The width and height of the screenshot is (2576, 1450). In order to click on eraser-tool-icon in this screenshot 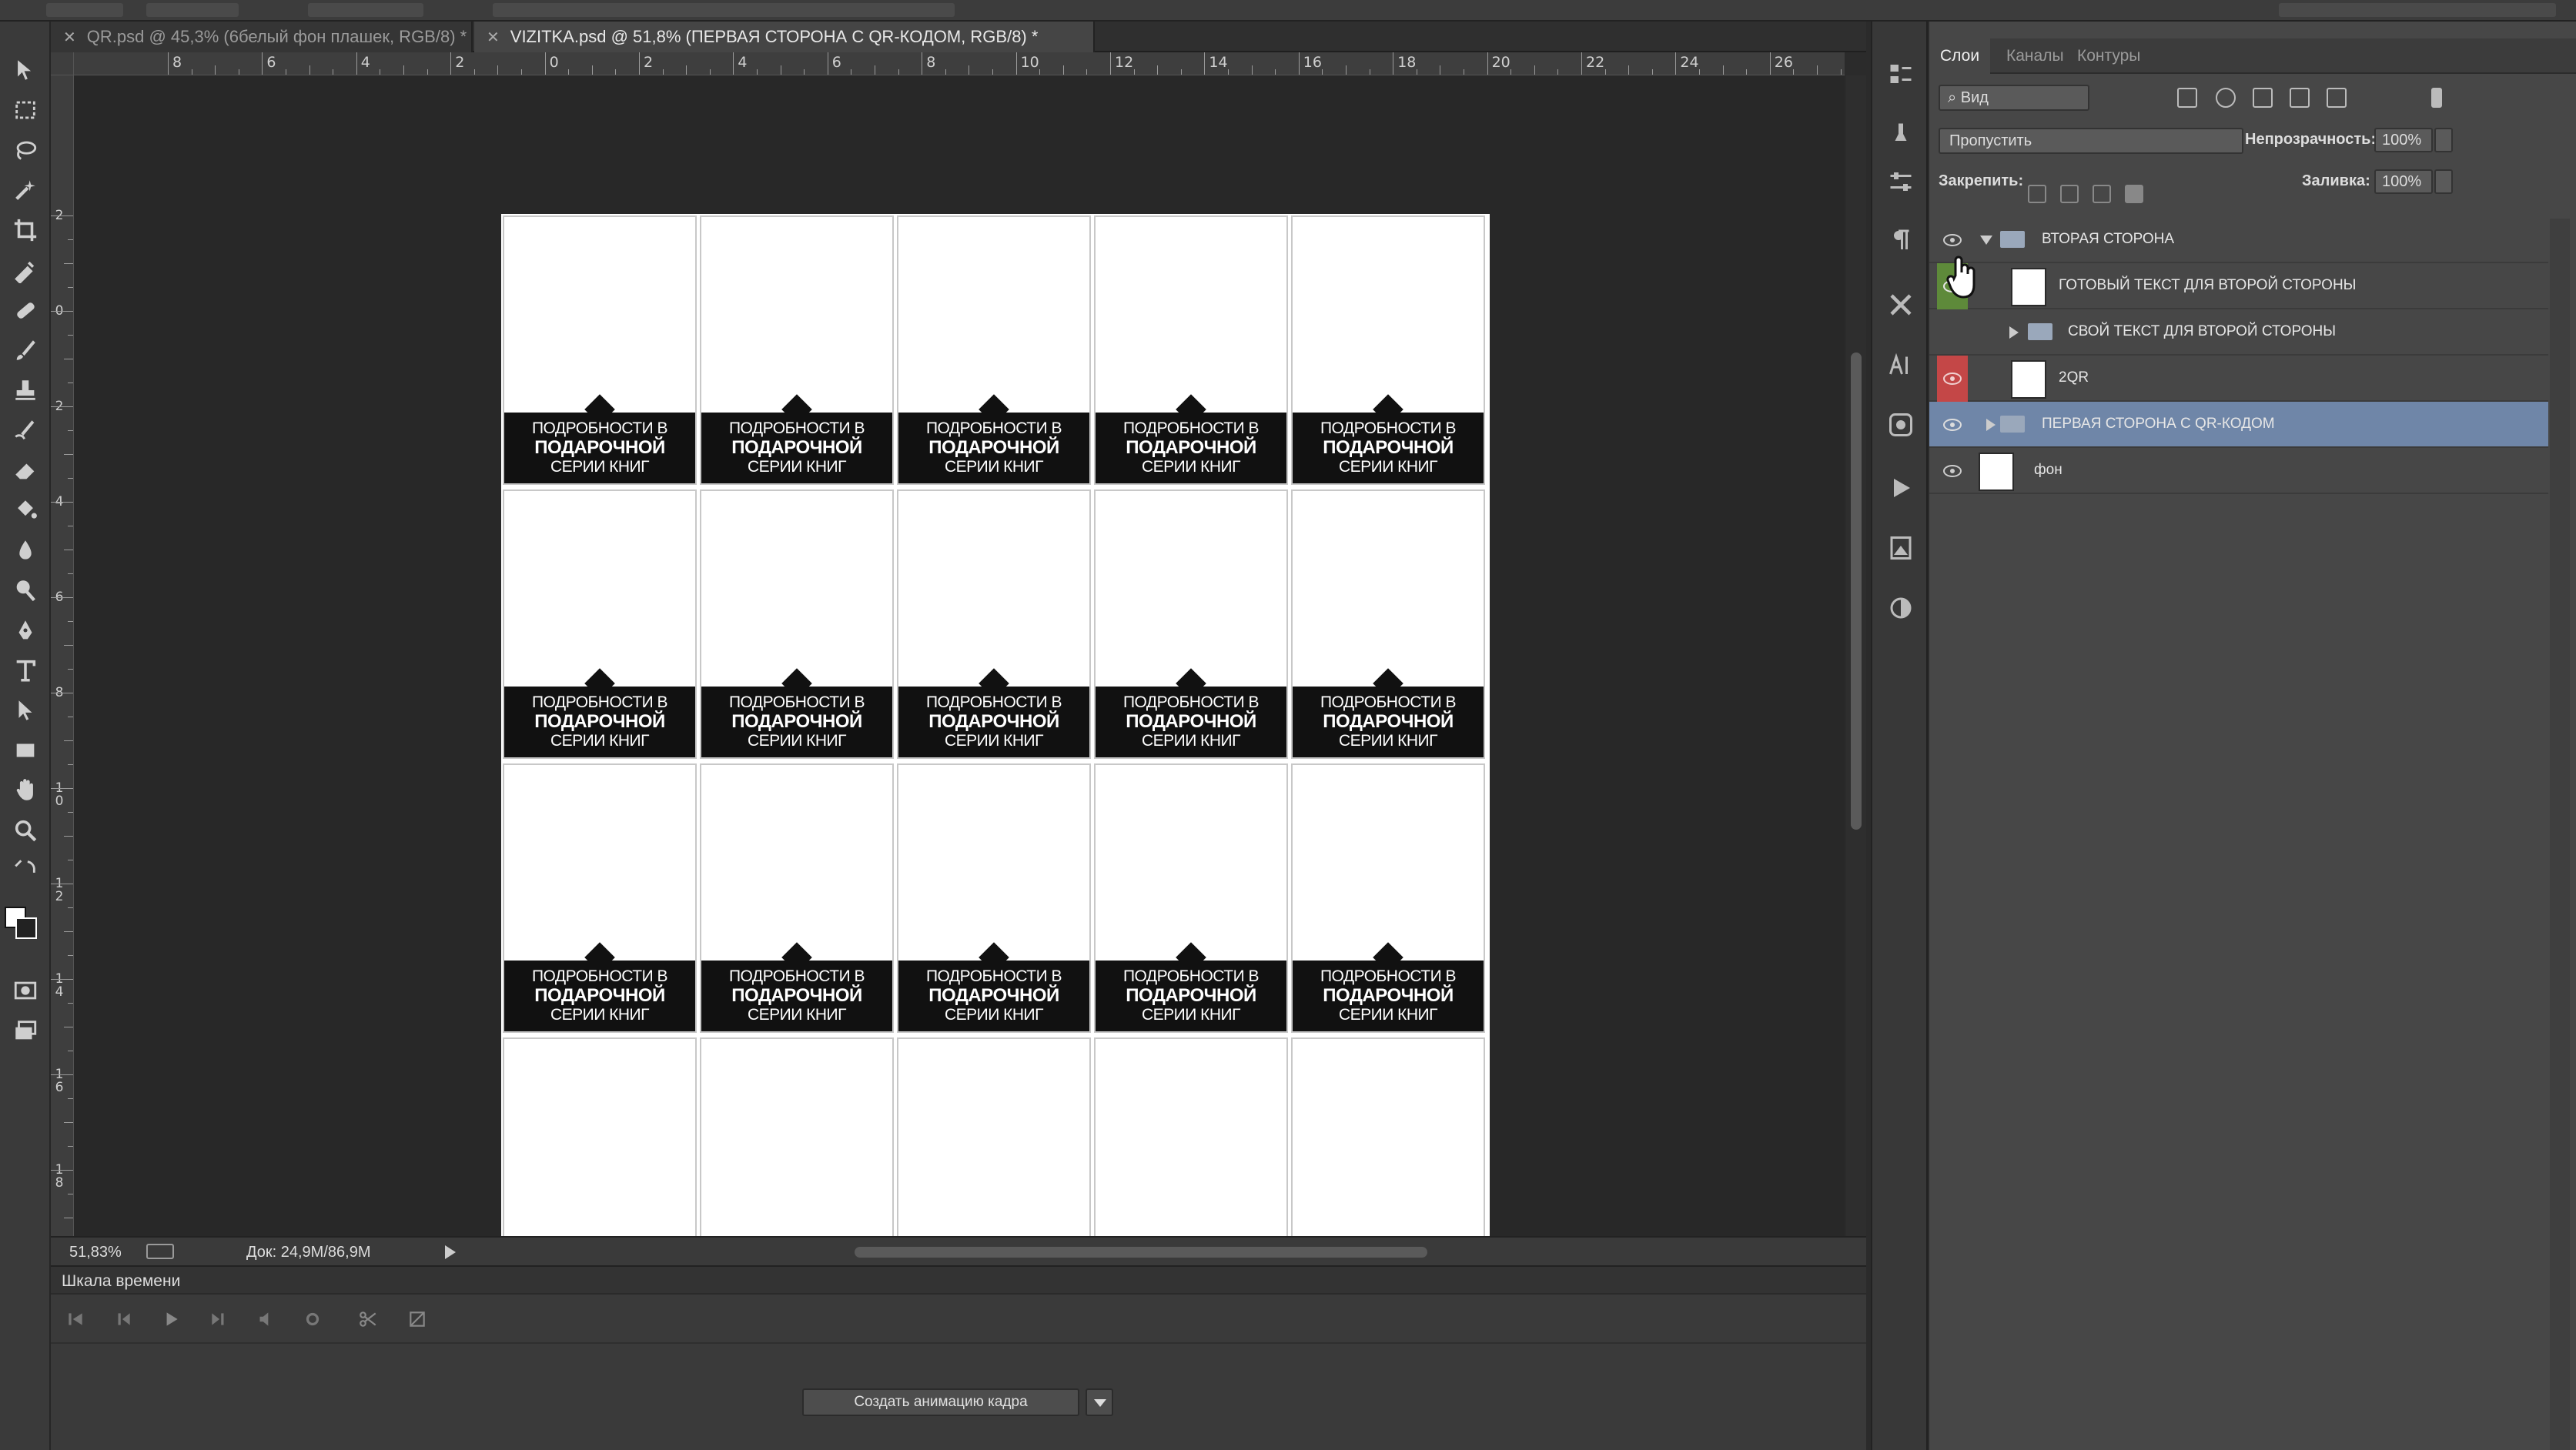, I will do `click(26, 471)`.